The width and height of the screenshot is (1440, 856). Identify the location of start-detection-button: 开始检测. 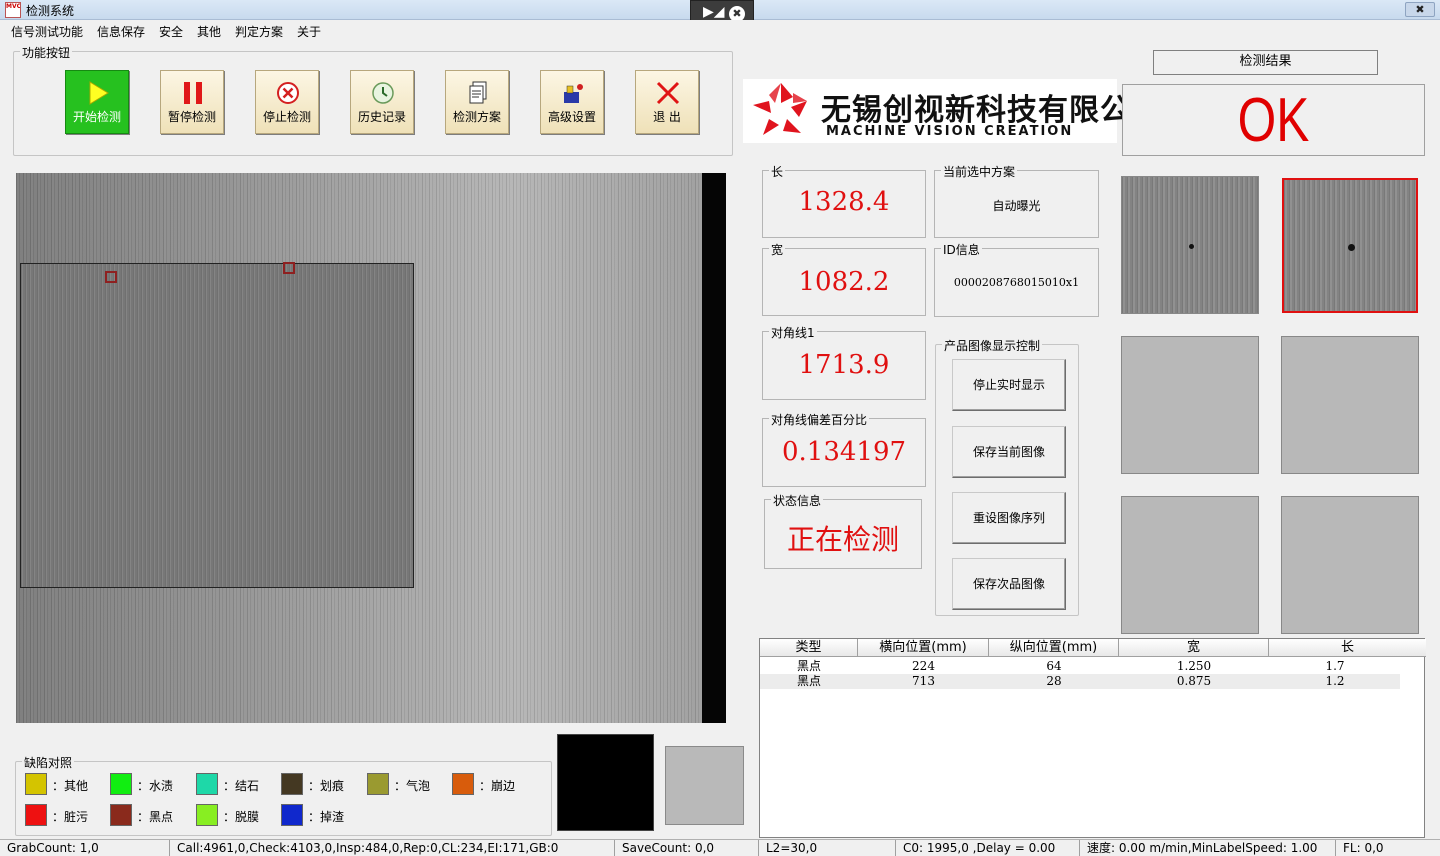
(97, 102).